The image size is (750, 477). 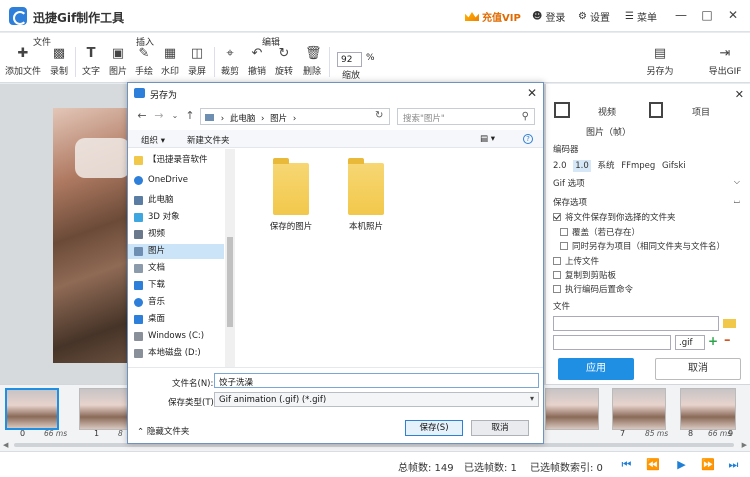 What do you see at coordinates (176, 234) in the screenshot?
I see `nav-item-videos: 视频` at bounding box center [176, 234].